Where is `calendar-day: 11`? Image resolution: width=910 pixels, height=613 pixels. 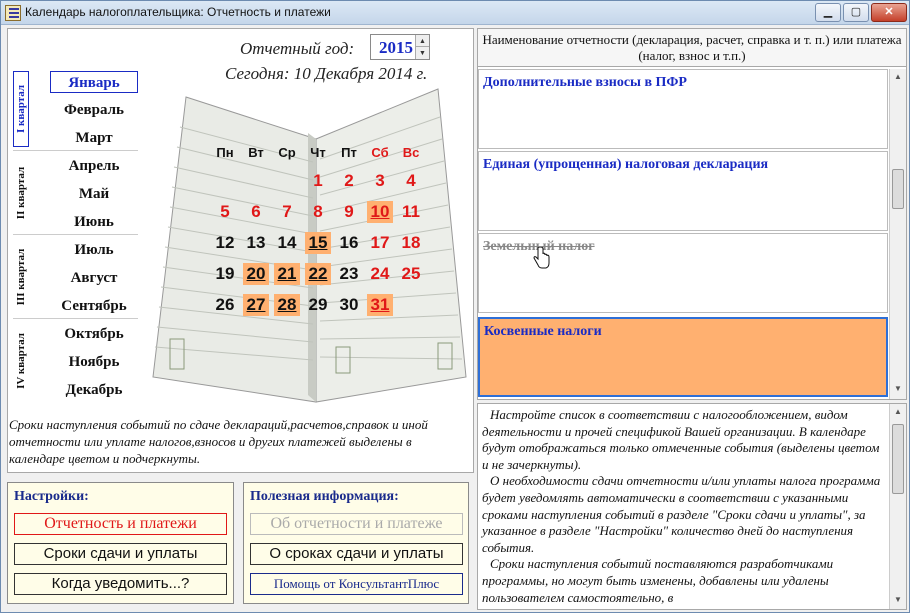
calendar-day: 11 is located at coordinates (411, 212).